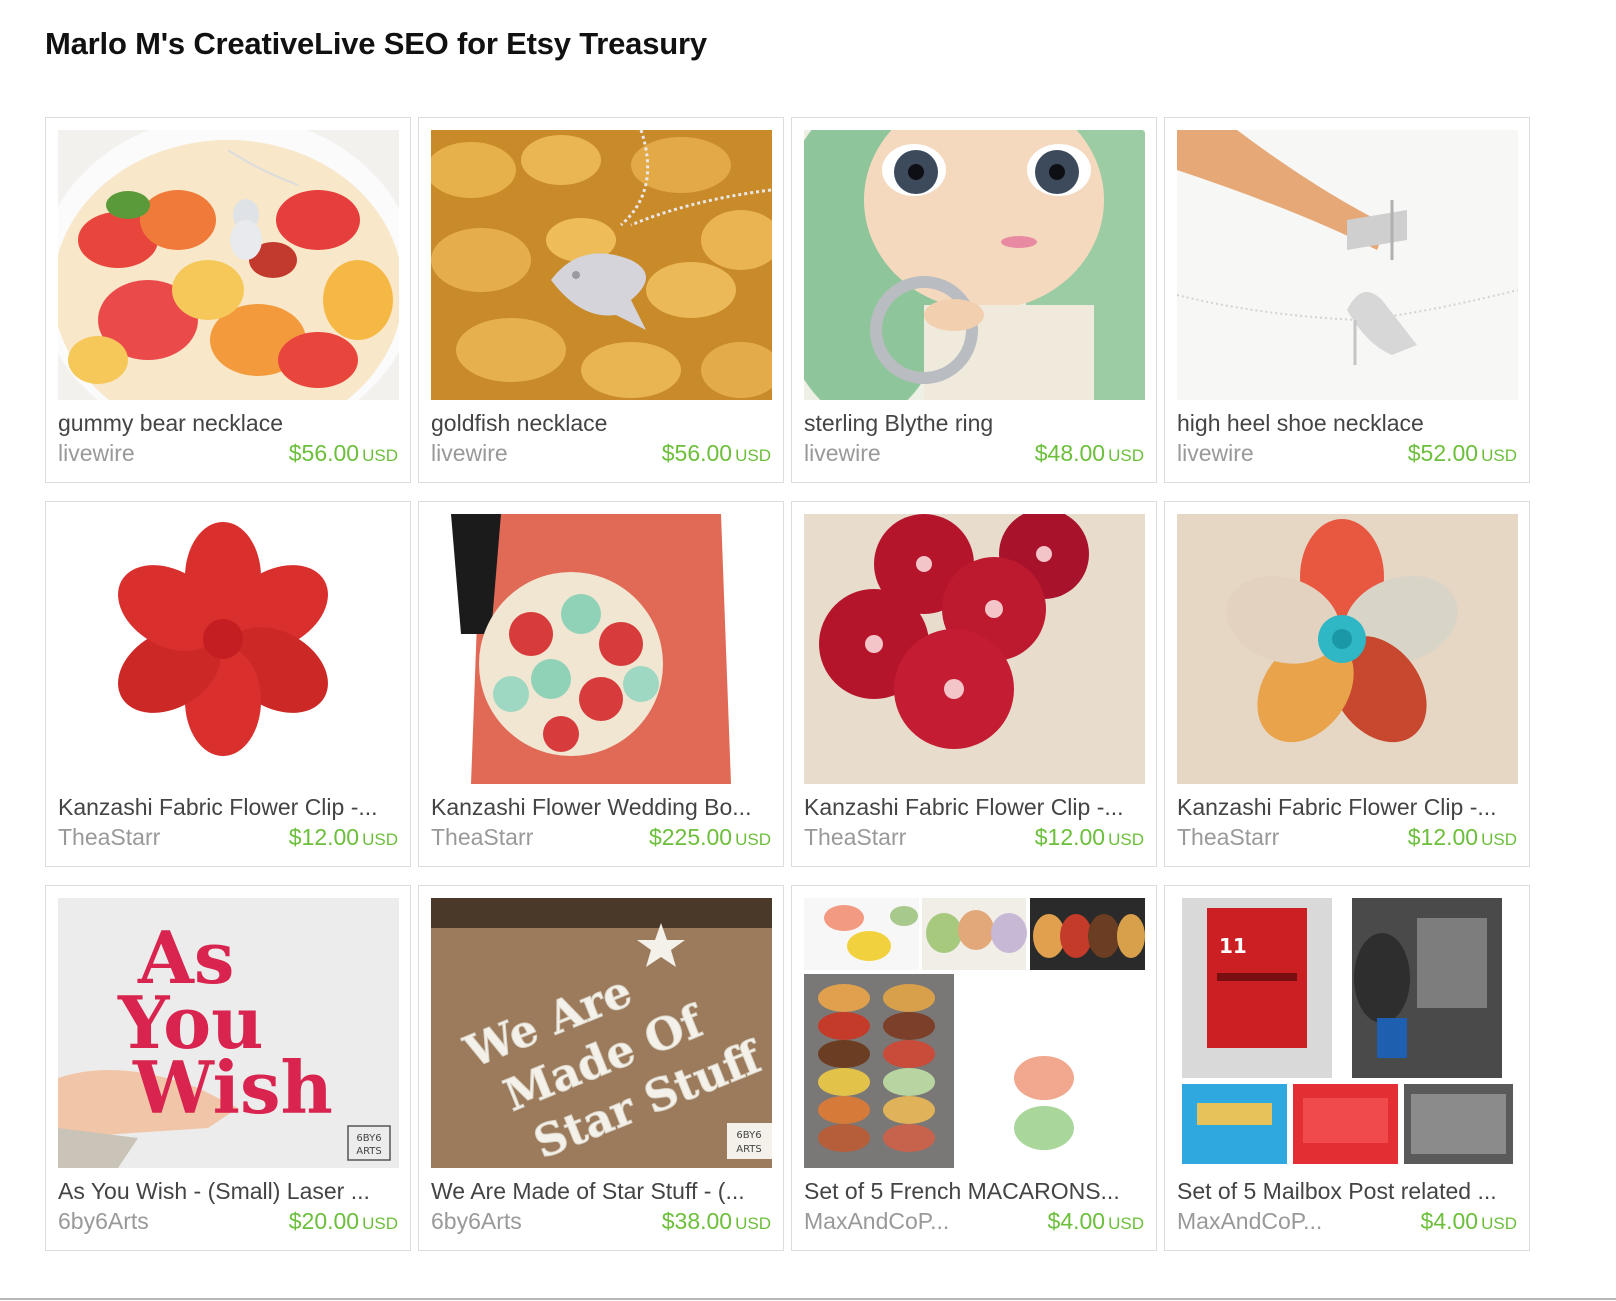 The height and width of the screenshot is (1301, 1616). What do you see at coordinates (697, 1221) in the screenshot?
I see `price-amount: $38.00` at bounding box center [697, 1221].